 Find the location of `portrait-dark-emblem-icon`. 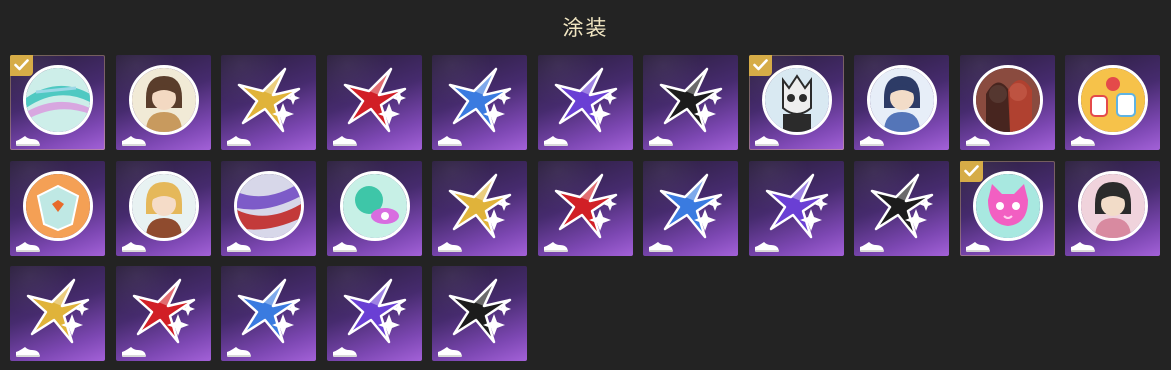

portrait-dark-emblem-icon is located at coordinates (1113, 205).